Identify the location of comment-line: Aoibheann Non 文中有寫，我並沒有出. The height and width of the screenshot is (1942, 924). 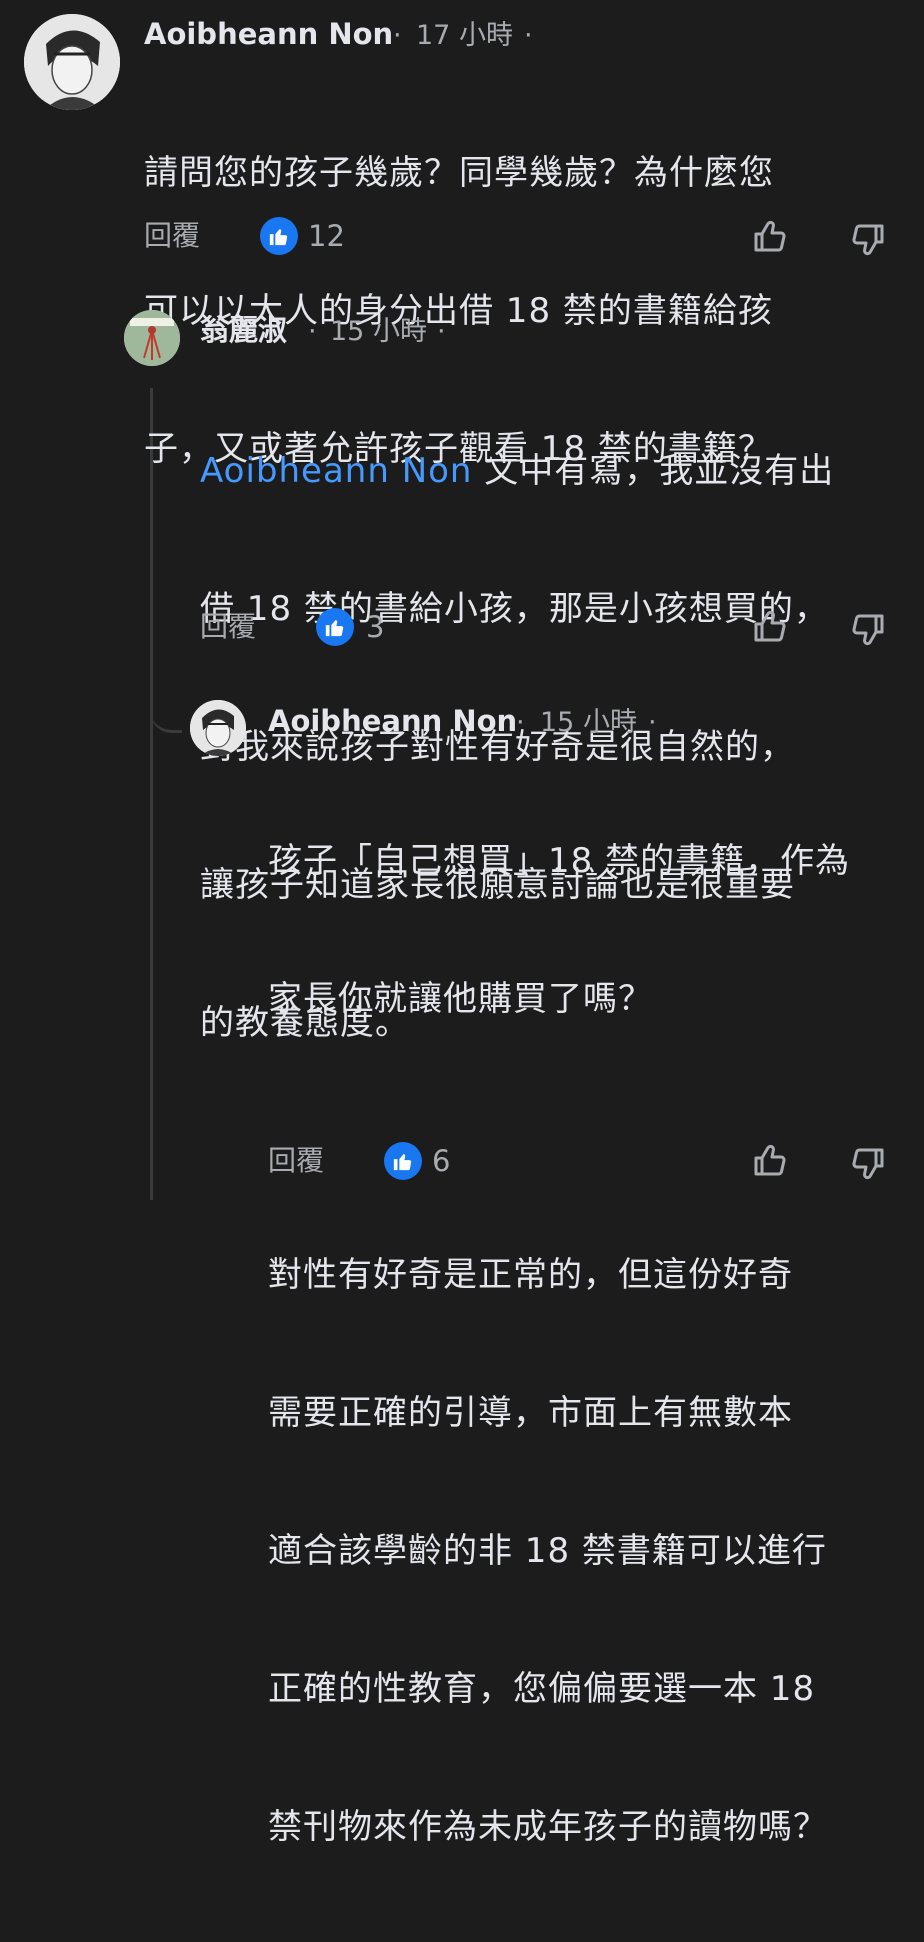
(517, 471).